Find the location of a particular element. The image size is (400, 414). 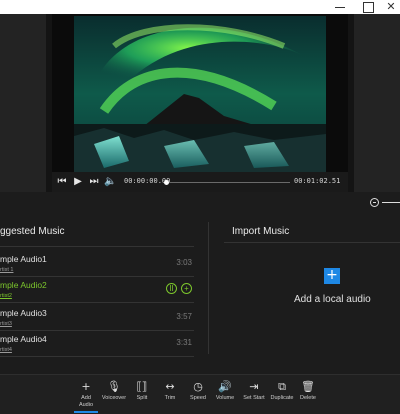

split-button: ⟦⟧ Split is located at coordinates (142, 396).